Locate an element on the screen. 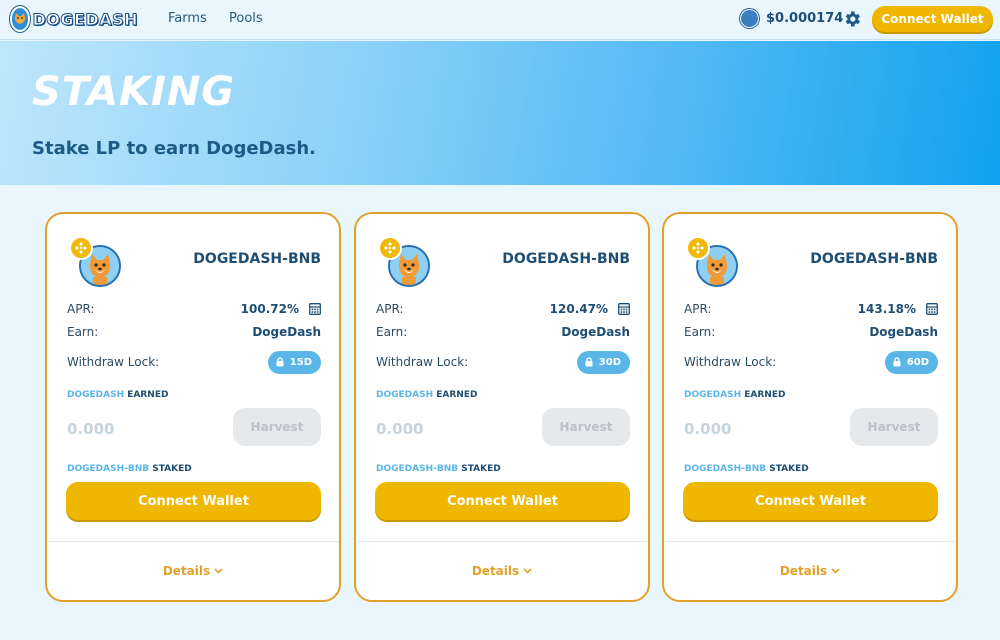  lock-badge: 30D is located at coordinates (603, 362).